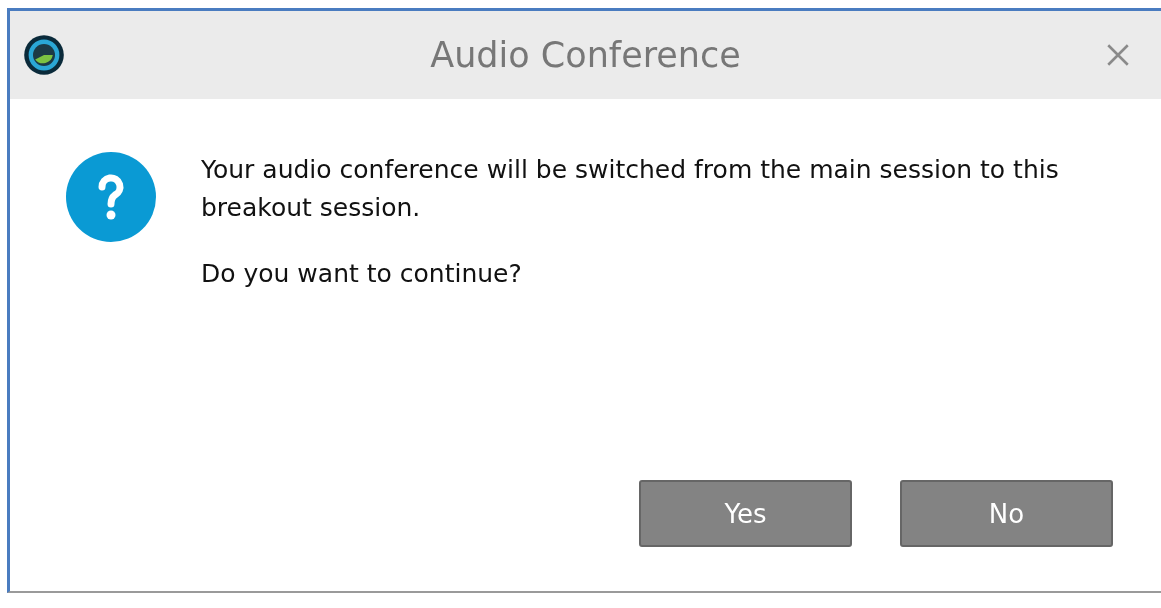 This screenshot has height=608, width=1161. I want to click on question-icon, so click(111, 197).